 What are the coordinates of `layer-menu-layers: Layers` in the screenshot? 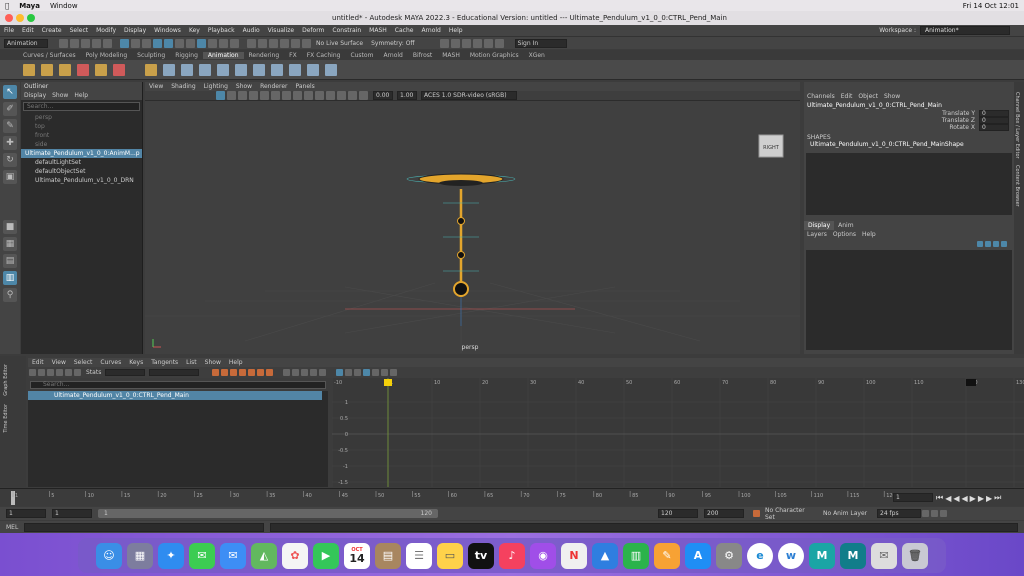 It's located at (817, 234).